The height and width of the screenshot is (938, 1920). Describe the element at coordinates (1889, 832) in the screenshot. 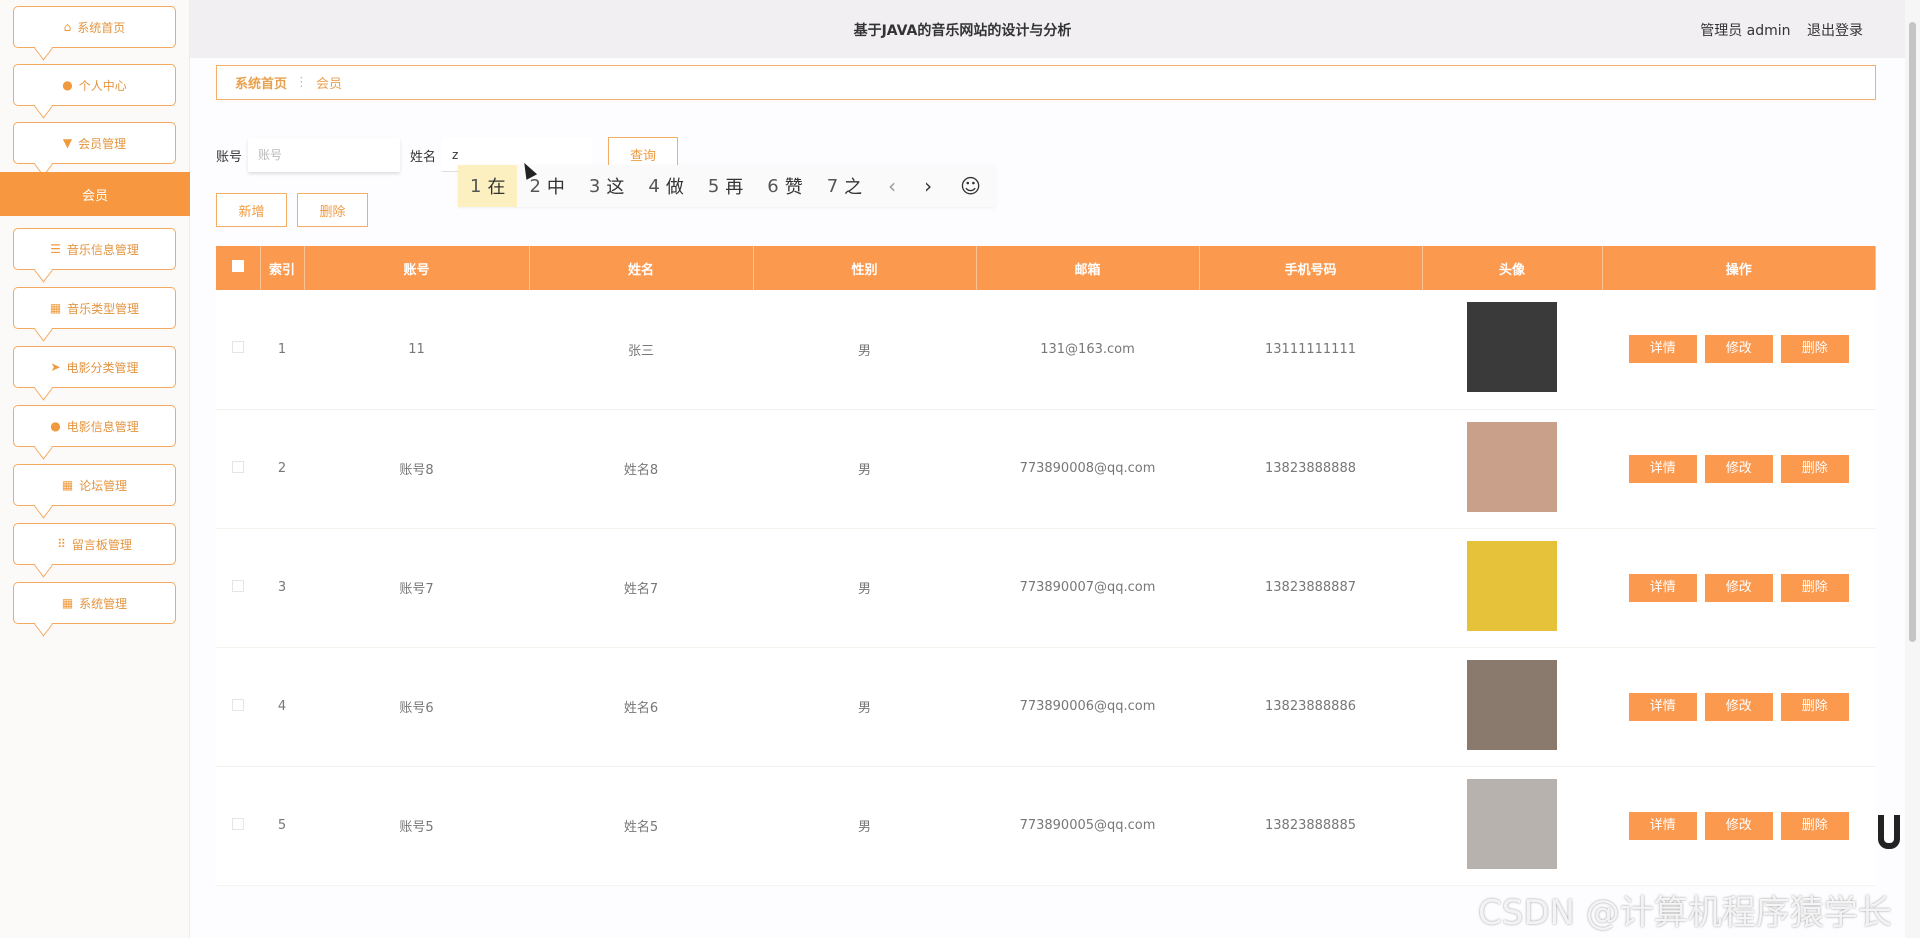

I see `floating-widget-icon` at that location.